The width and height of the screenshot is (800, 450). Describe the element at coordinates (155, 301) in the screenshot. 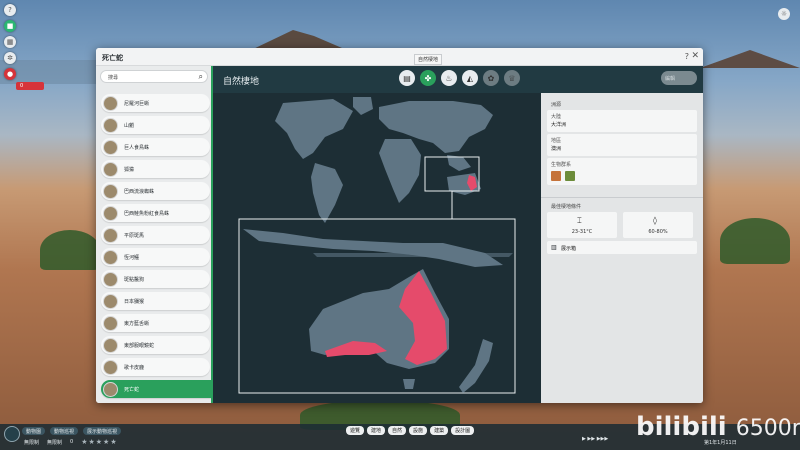

I see `list-item: 日本獼猴` at that location.